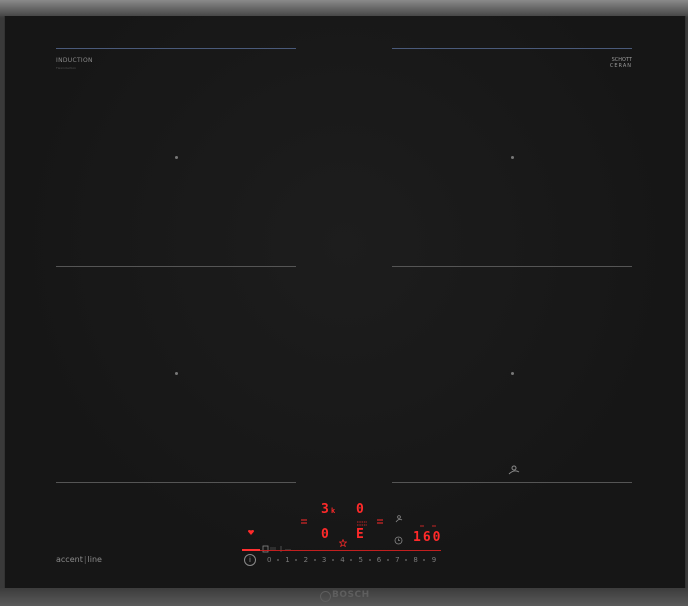 The image size is (688, 606). I want to click on glass-brand-label: SCHOTT CERAN, so click(614, 63).